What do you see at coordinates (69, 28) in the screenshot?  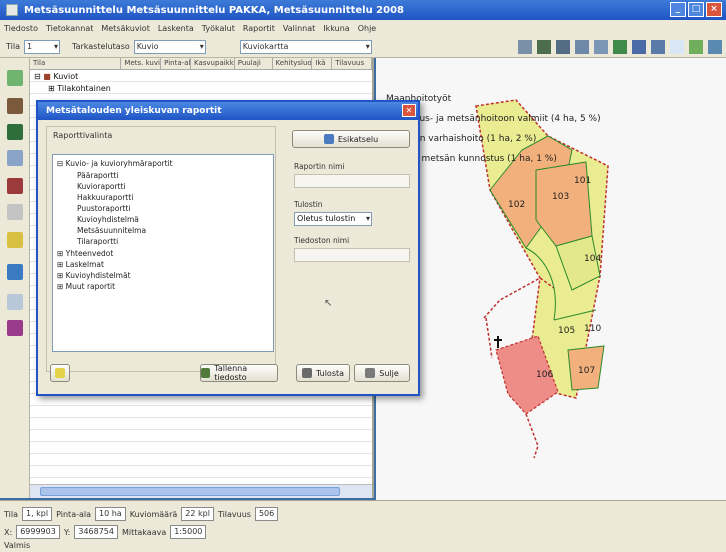 I see `menu-item-databases: Tietokannat` at bounding box center [69, 28].